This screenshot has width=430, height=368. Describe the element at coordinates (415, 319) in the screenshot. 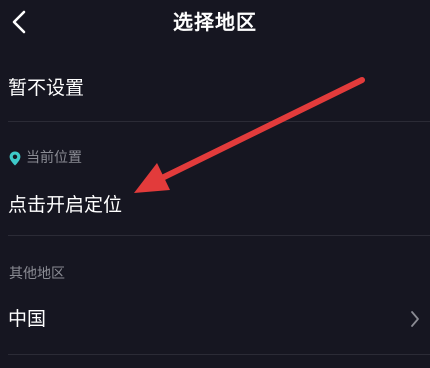

I see `chevron-right-icon` at that location.